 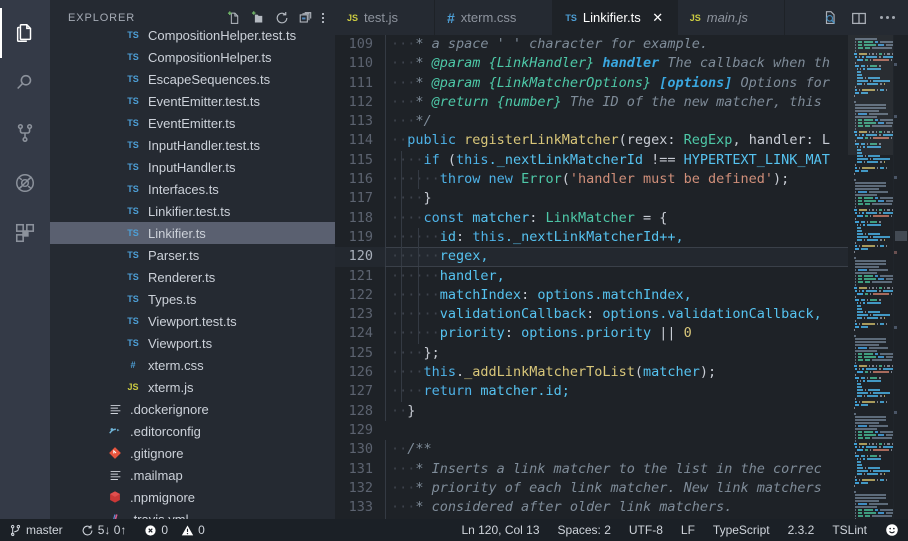 What do you see at coordinates (192, 233) in the screenshot?
I see `file-tree-item: TS Linkifier.ts` at bounding box center [192, 233].